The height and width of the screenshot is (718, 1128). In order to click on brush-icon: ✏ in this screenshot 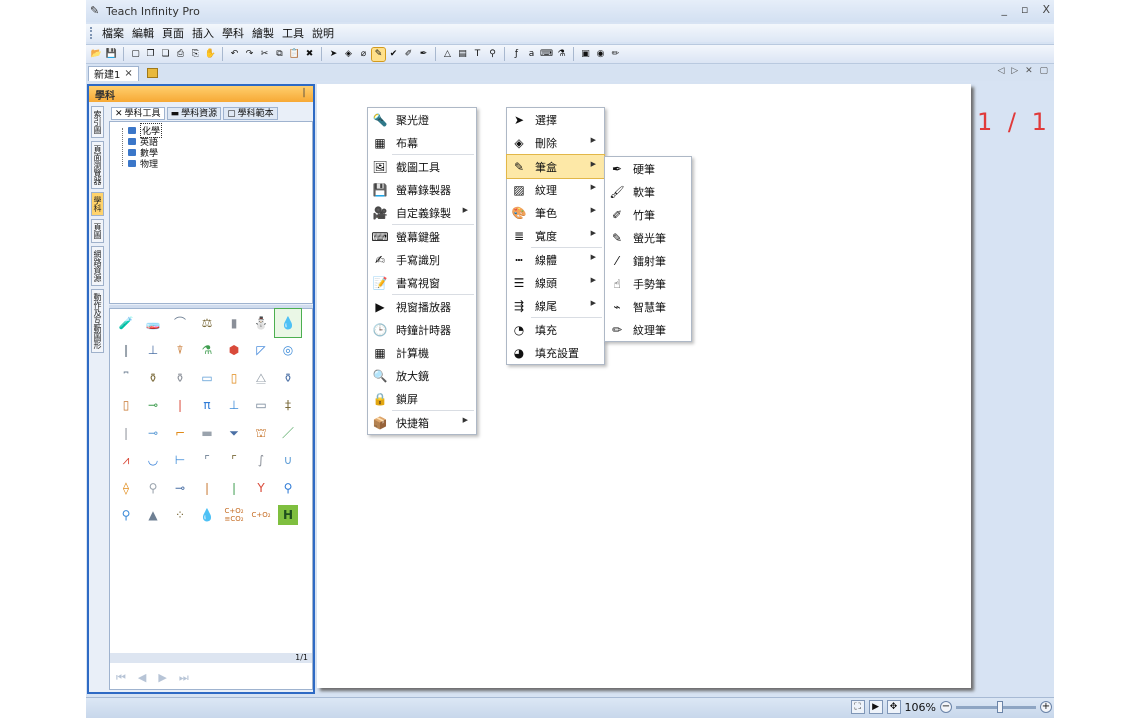, I will do `click(615, 54)`.